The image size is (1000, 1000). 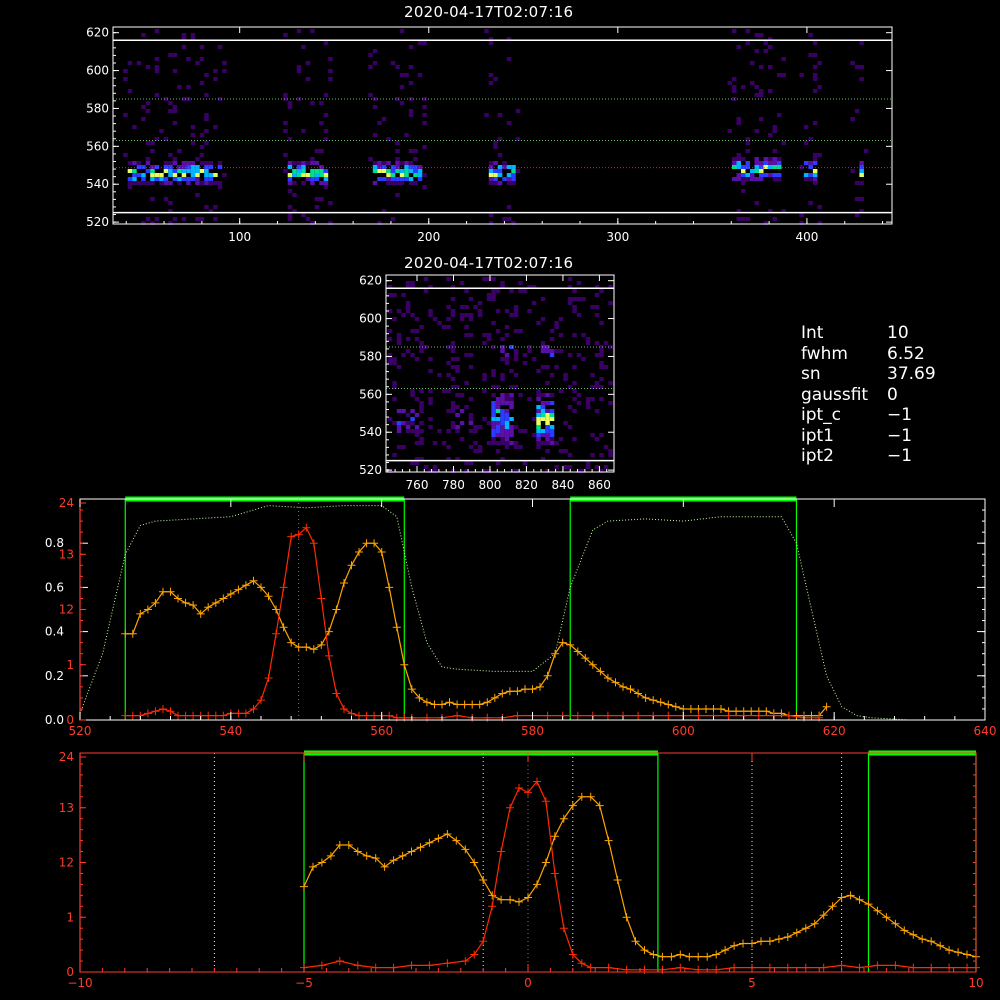 What do you see at coordinates (490, 485) in the screenshot?
I see `x-tick-label: 800` at bounding box center [490, 485].